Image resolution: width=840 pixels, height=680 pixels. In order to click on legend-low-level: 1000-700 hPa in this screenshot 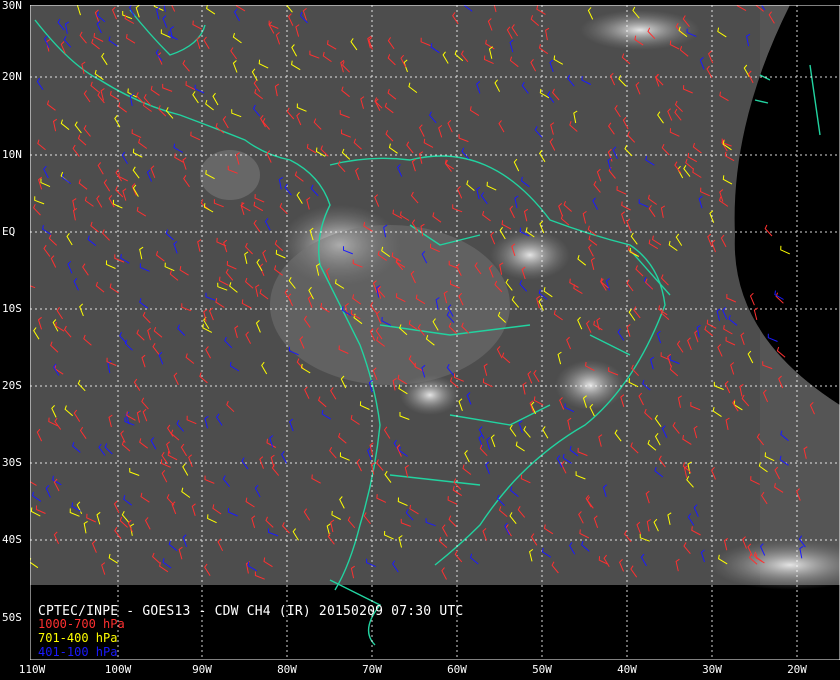, I will do `click(81, 624)`.